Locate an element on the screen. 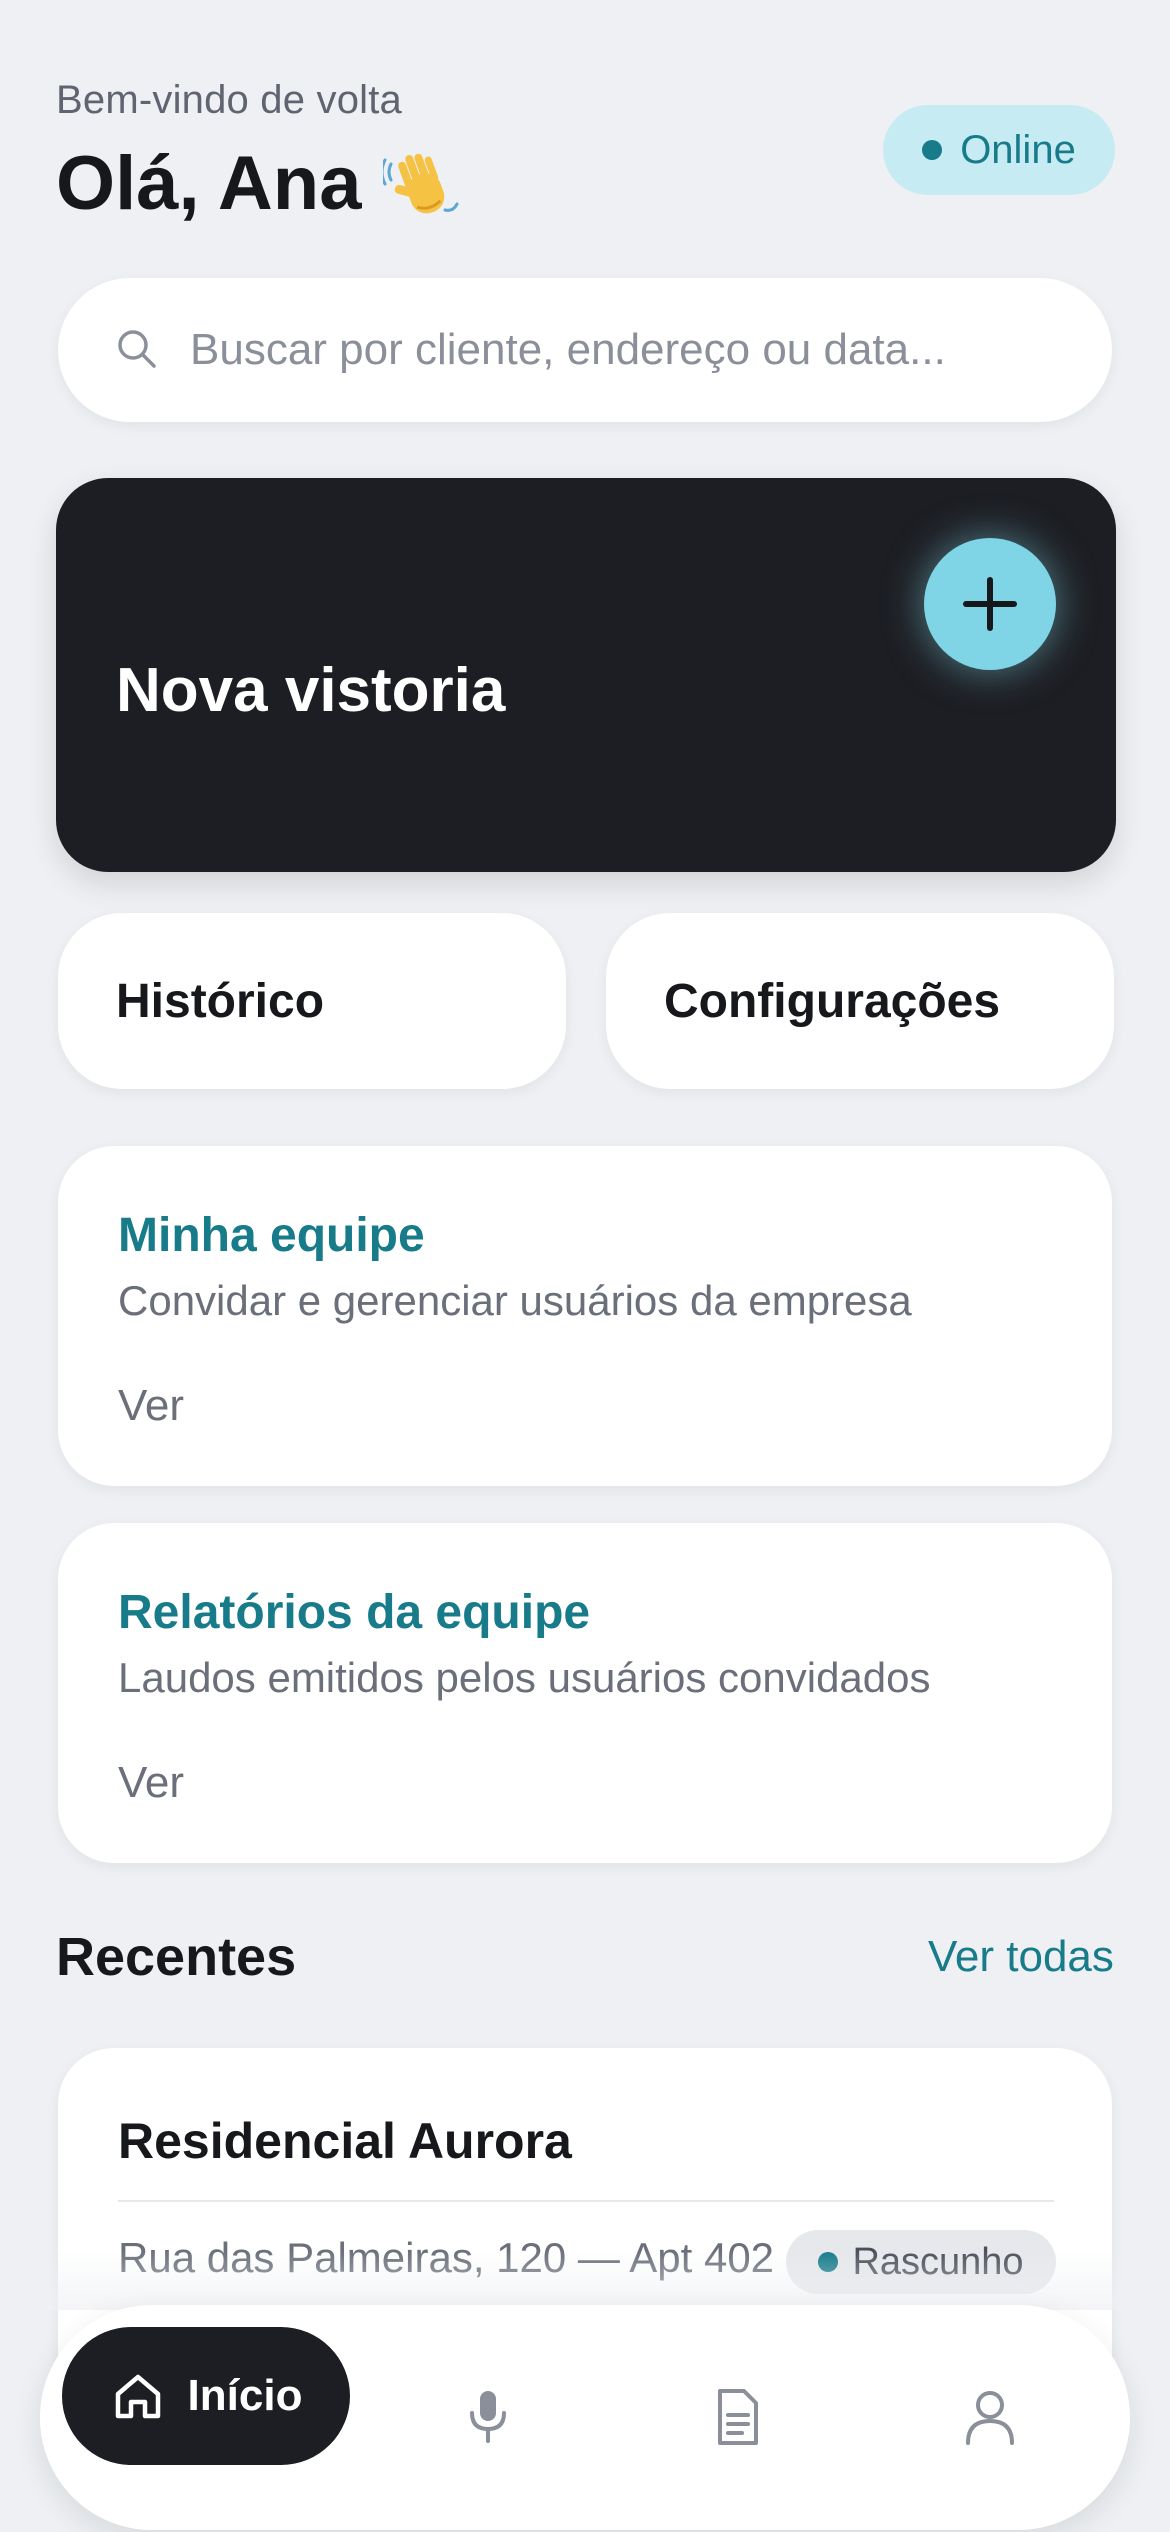 The image size is (1170, 2532). divider is located at coordinates (586, 2201).